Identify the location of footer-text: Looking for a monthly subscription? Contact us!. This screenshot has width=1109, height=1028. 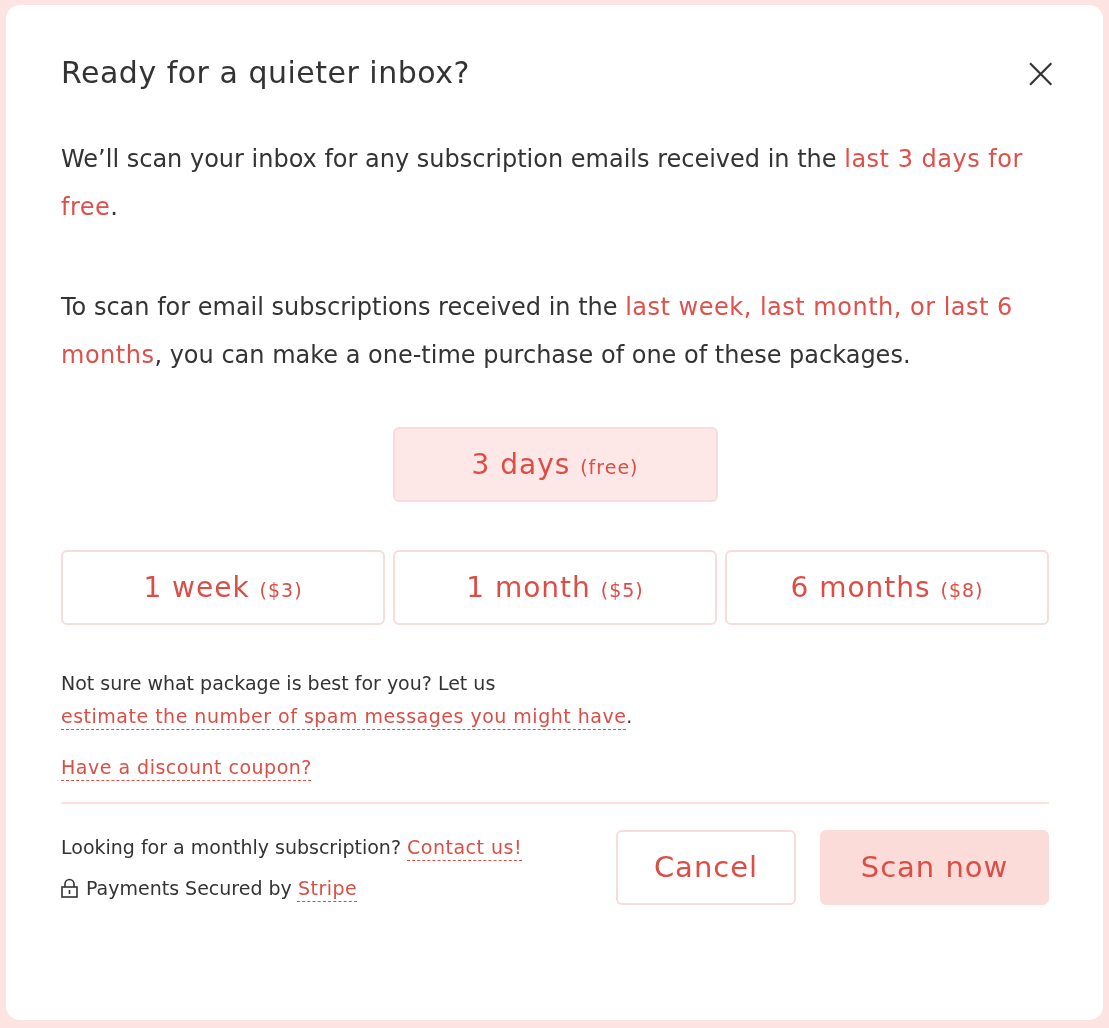
(292, 847).